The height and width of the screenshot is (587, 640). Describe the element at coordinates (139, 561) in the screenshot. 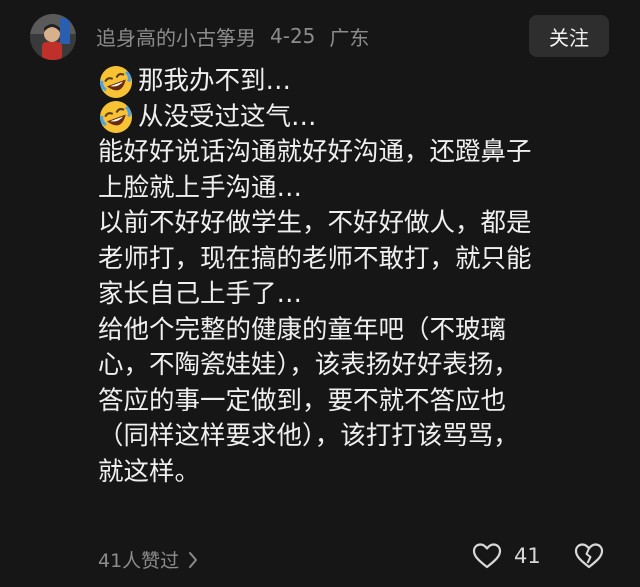

I see `liked-by-text: 41人赞过` at that location.